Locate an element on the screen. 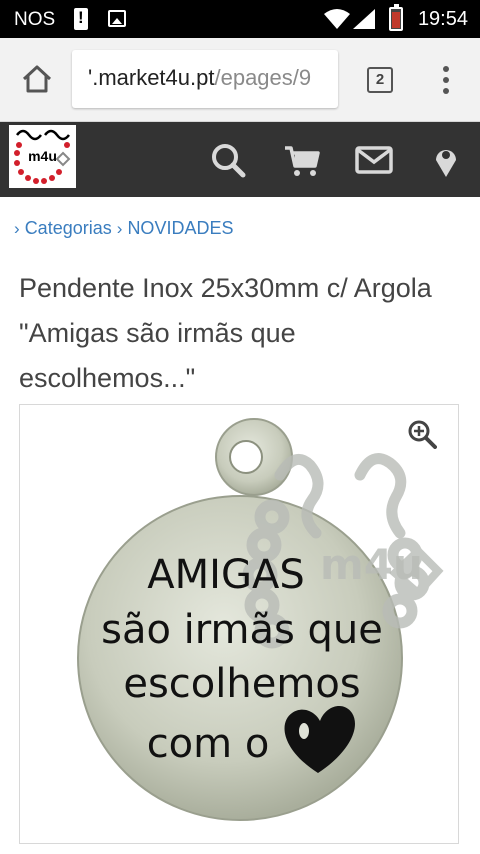  image-notification-icon is located at coordinates (117, 18).